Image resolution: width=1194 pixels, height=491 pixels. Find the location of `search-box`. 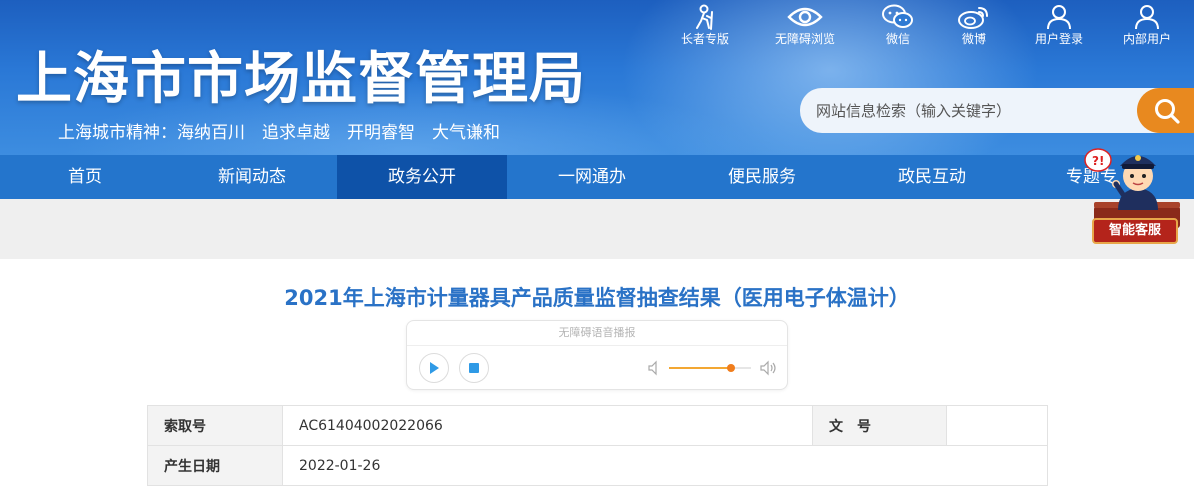

search-box is located at coordinates (997, 110).